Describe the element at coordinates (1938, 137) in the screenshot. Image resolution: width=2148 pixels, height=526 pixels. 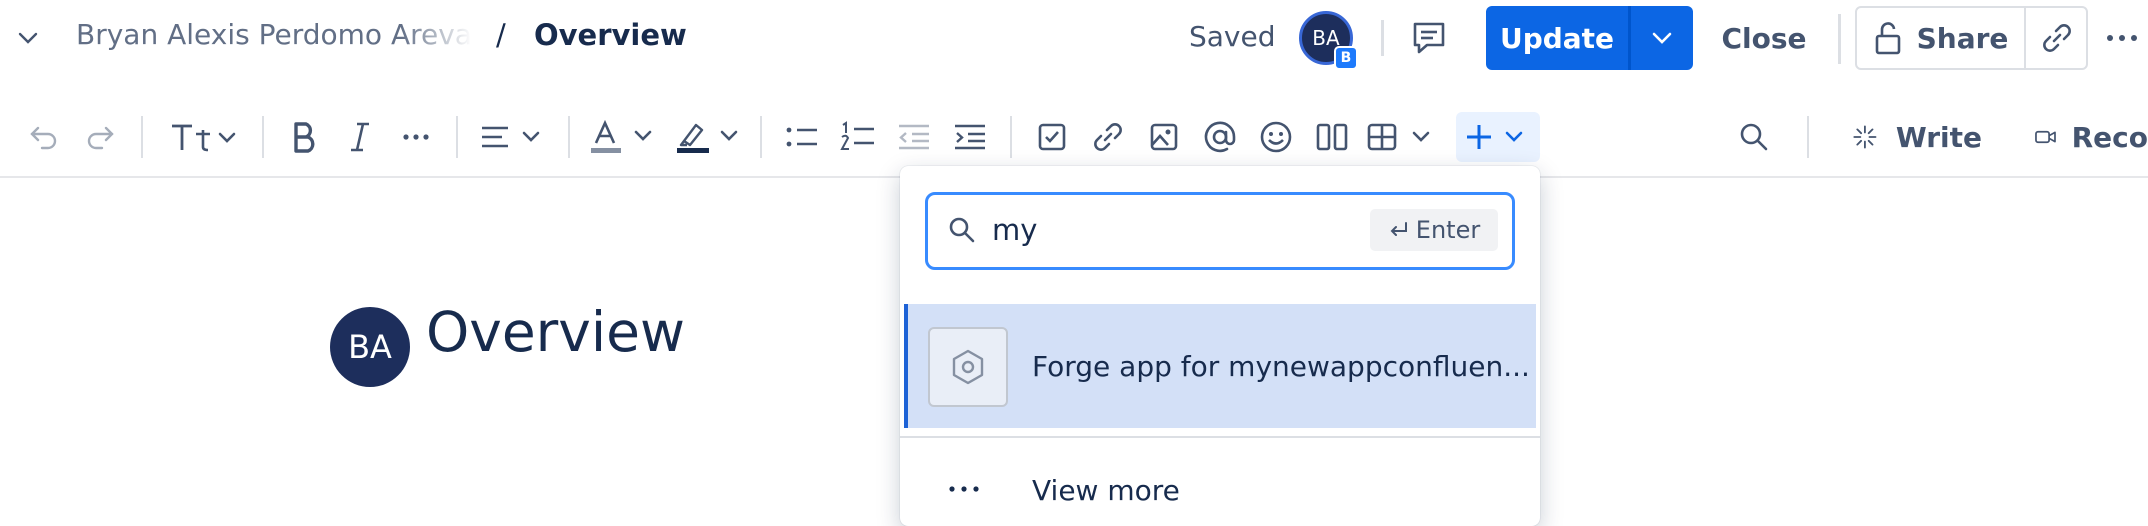
I see `write-label: Write` at that location.